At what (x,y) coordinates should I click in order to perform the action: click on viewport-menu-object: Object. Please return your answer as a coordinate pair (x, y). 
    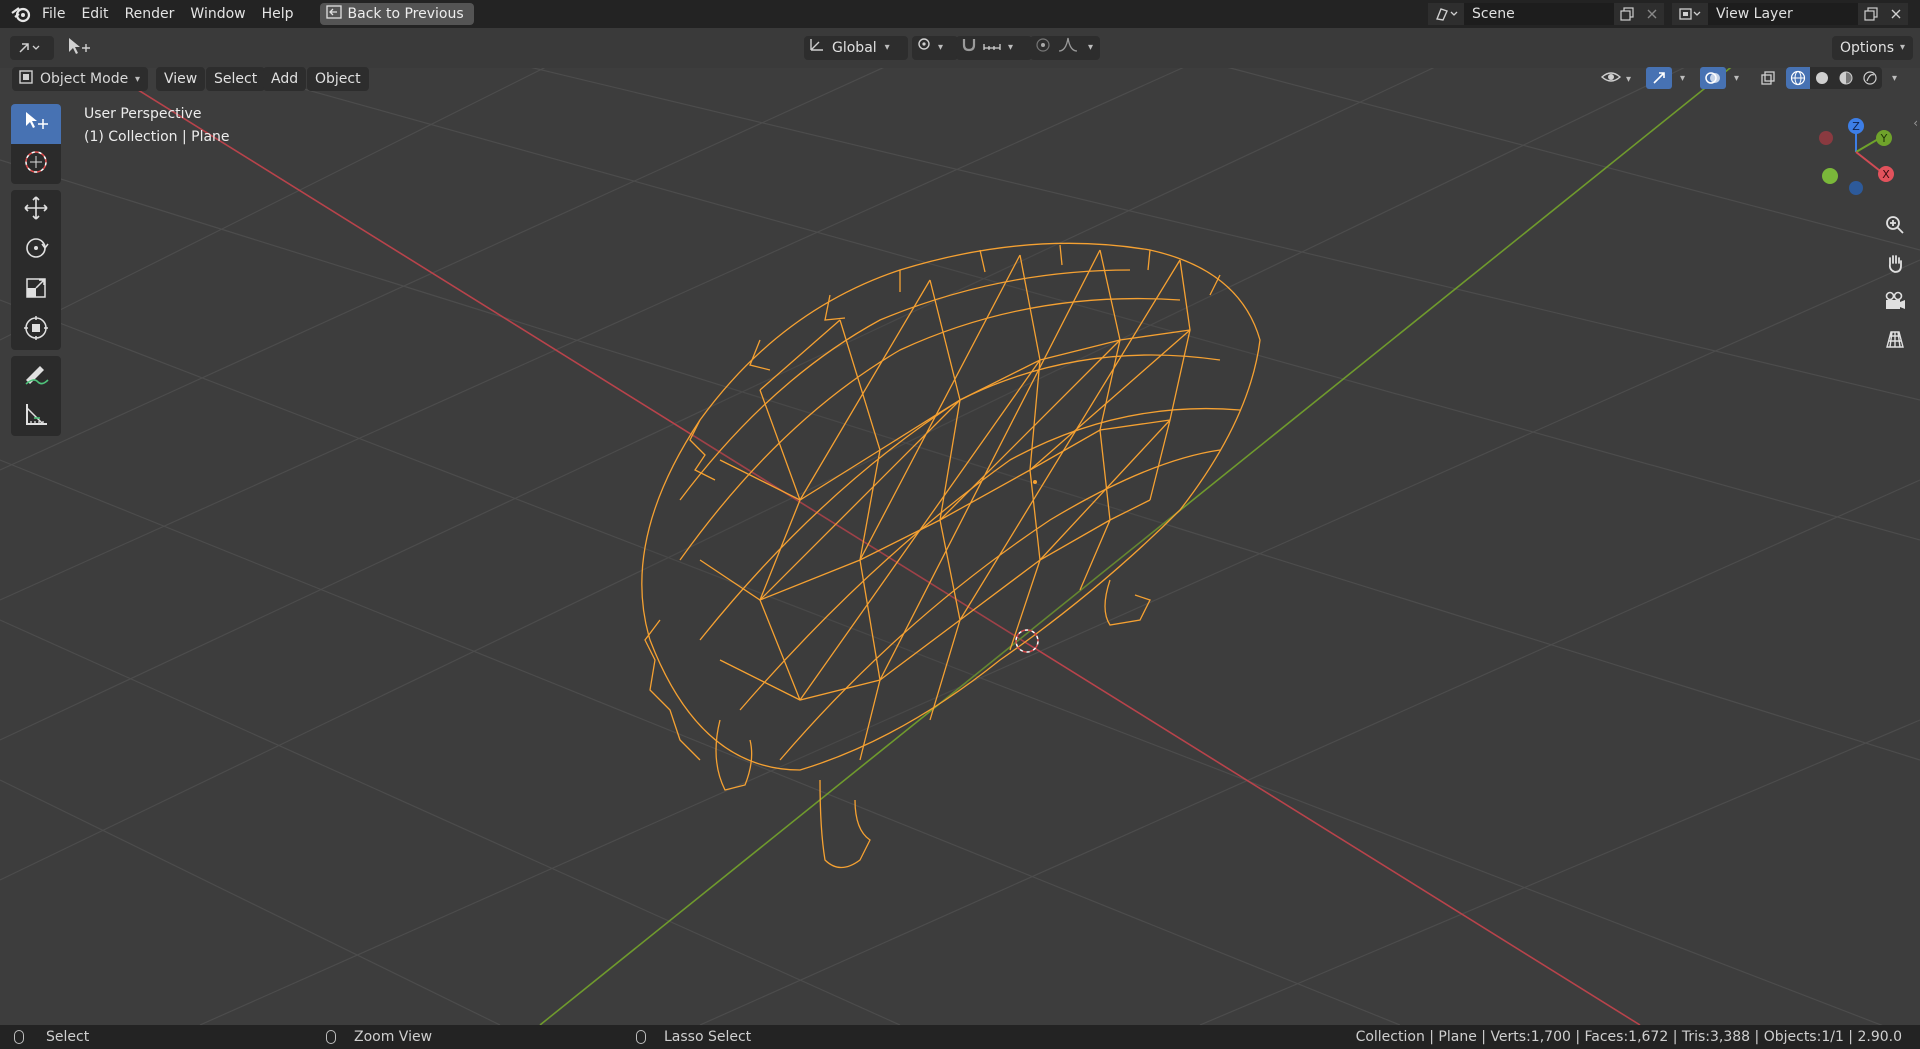
    Looking at the image, I should click on (338, 79).